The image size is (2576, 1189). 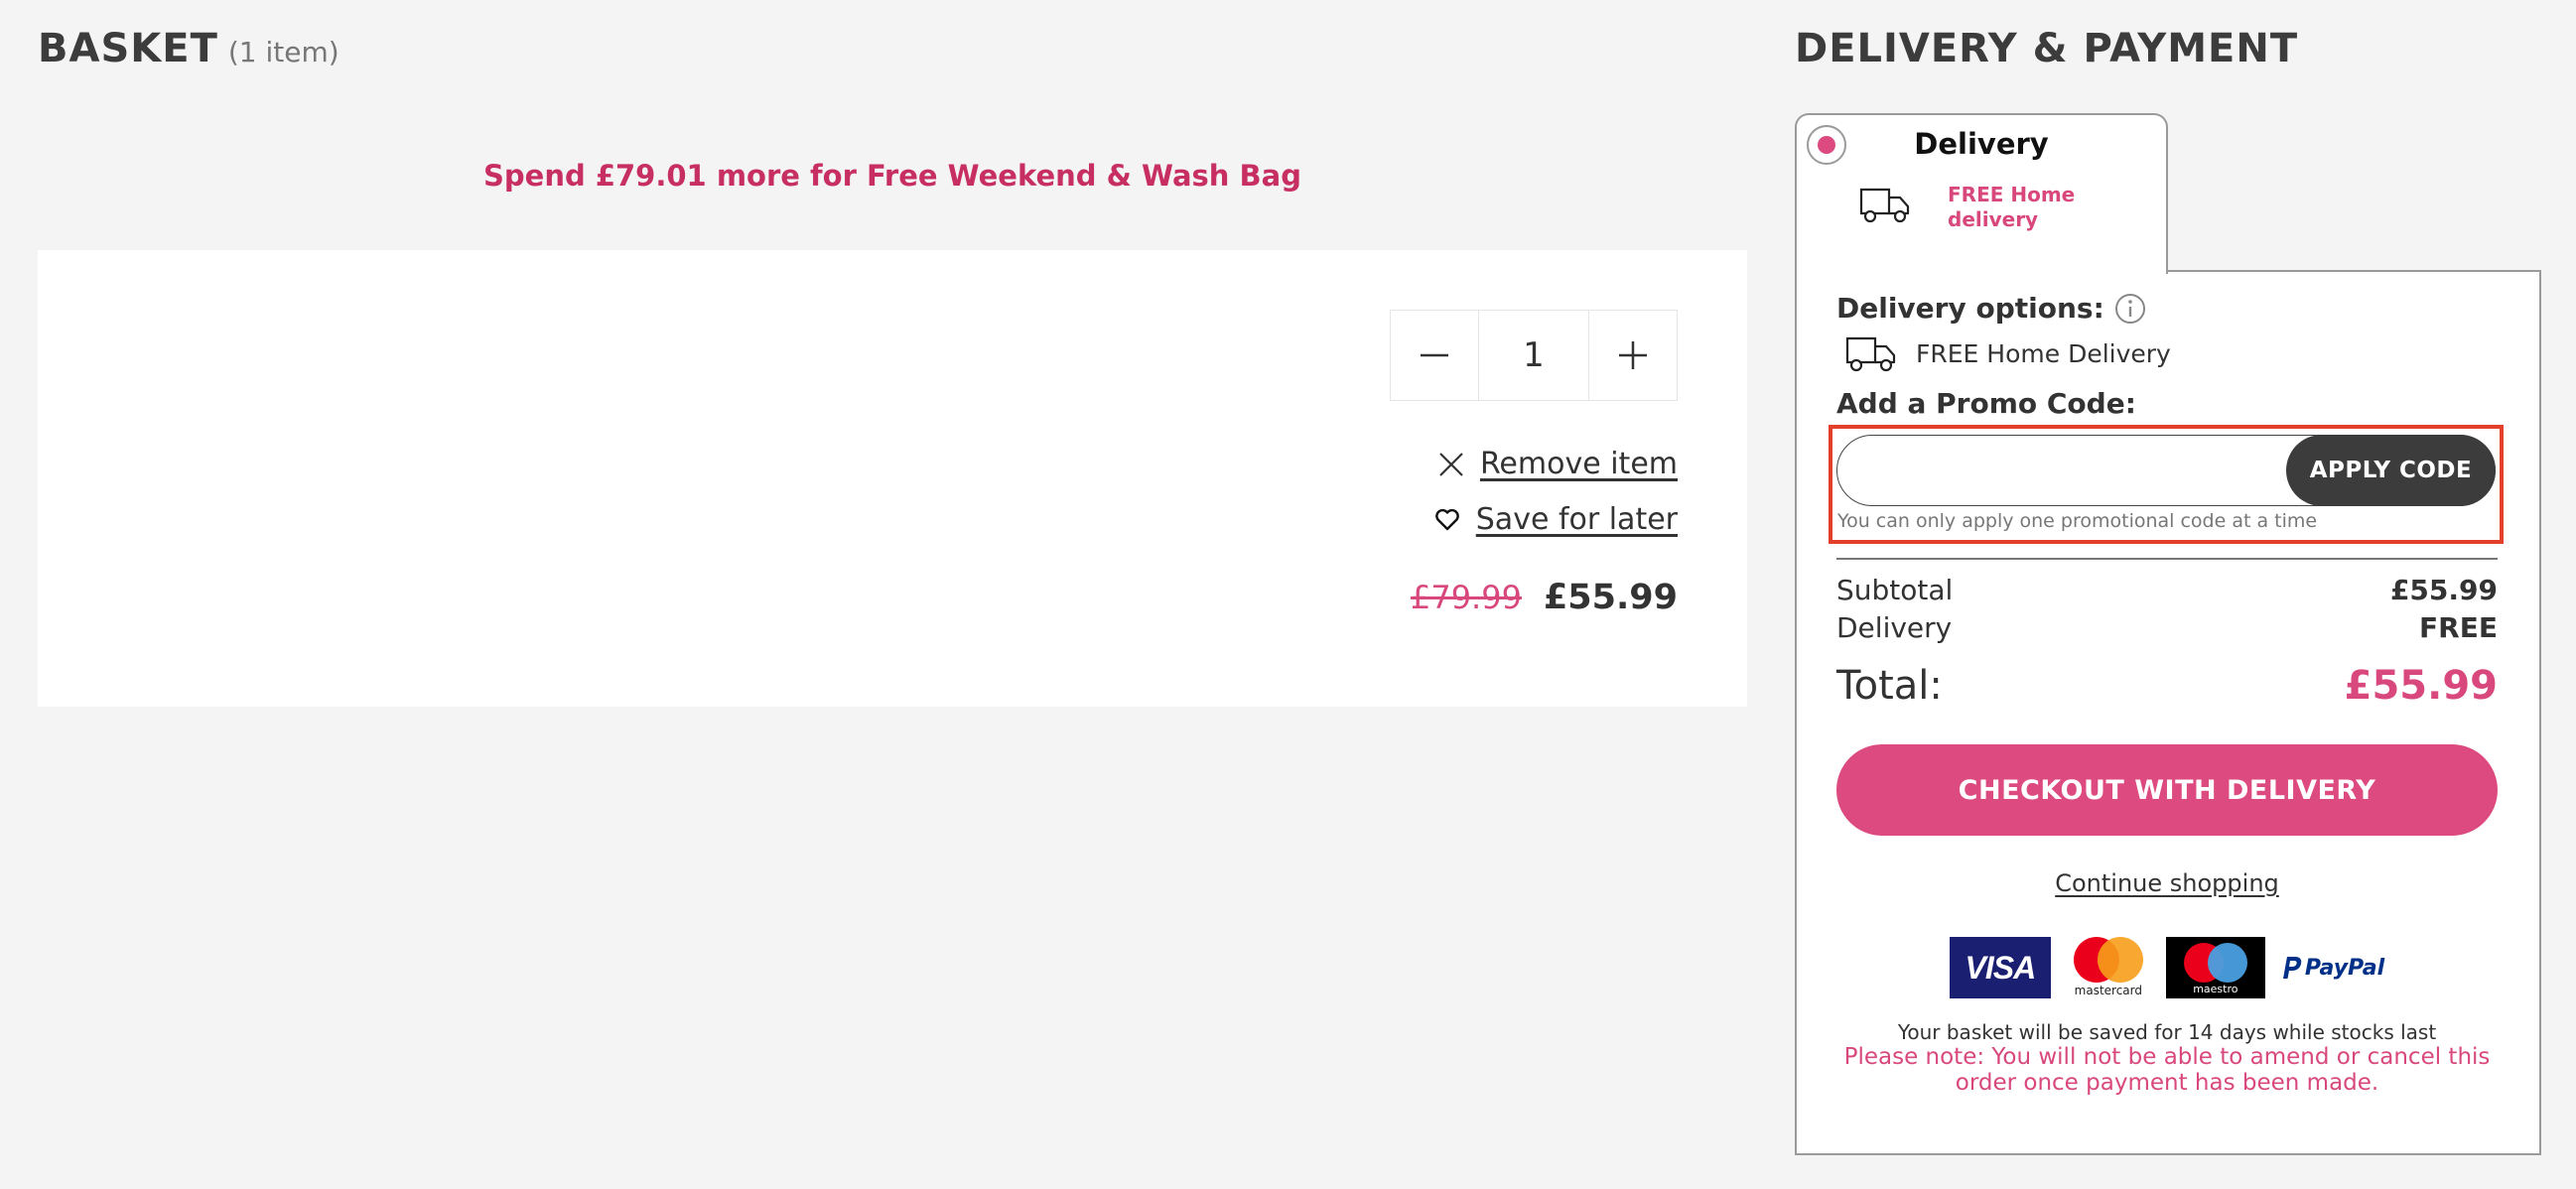 I want to click on delivery-row: Delivery FREE, so click(x=2167, y=627).